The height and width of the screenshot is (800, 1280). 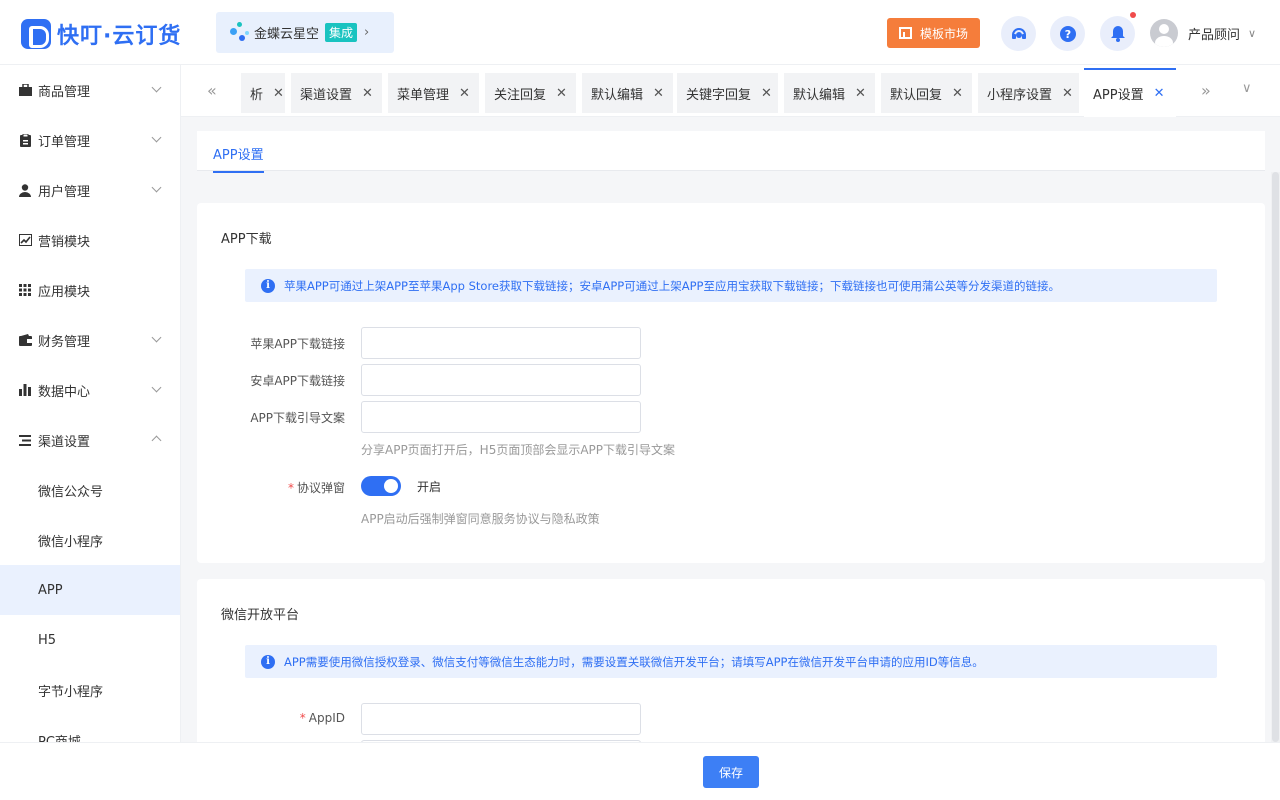 What do you see at coordinates (367, 32) in the screenshot?
I see `chevron-right-icon: ›` at bounding box center [367, 32].